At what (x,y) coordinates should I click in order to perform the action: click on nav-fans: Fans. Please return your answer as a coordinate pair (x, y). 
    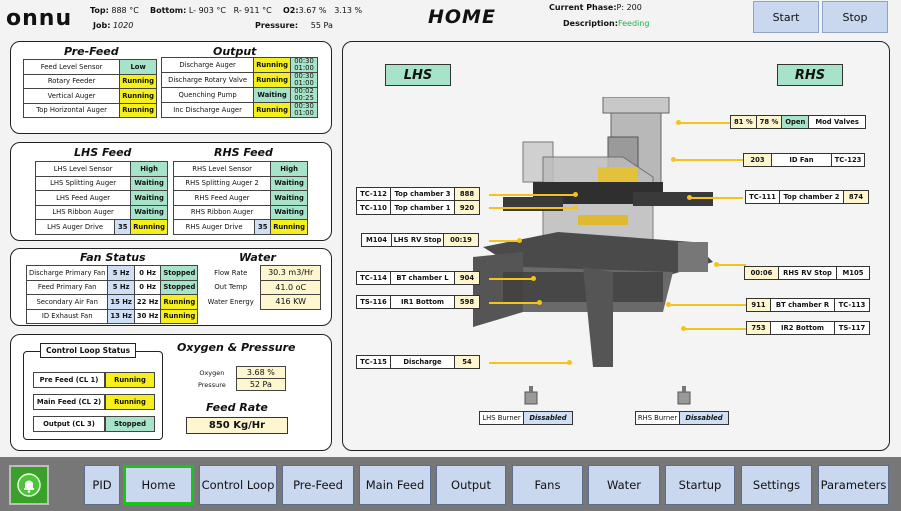
    Looking at the image, I should click on (547, 485).